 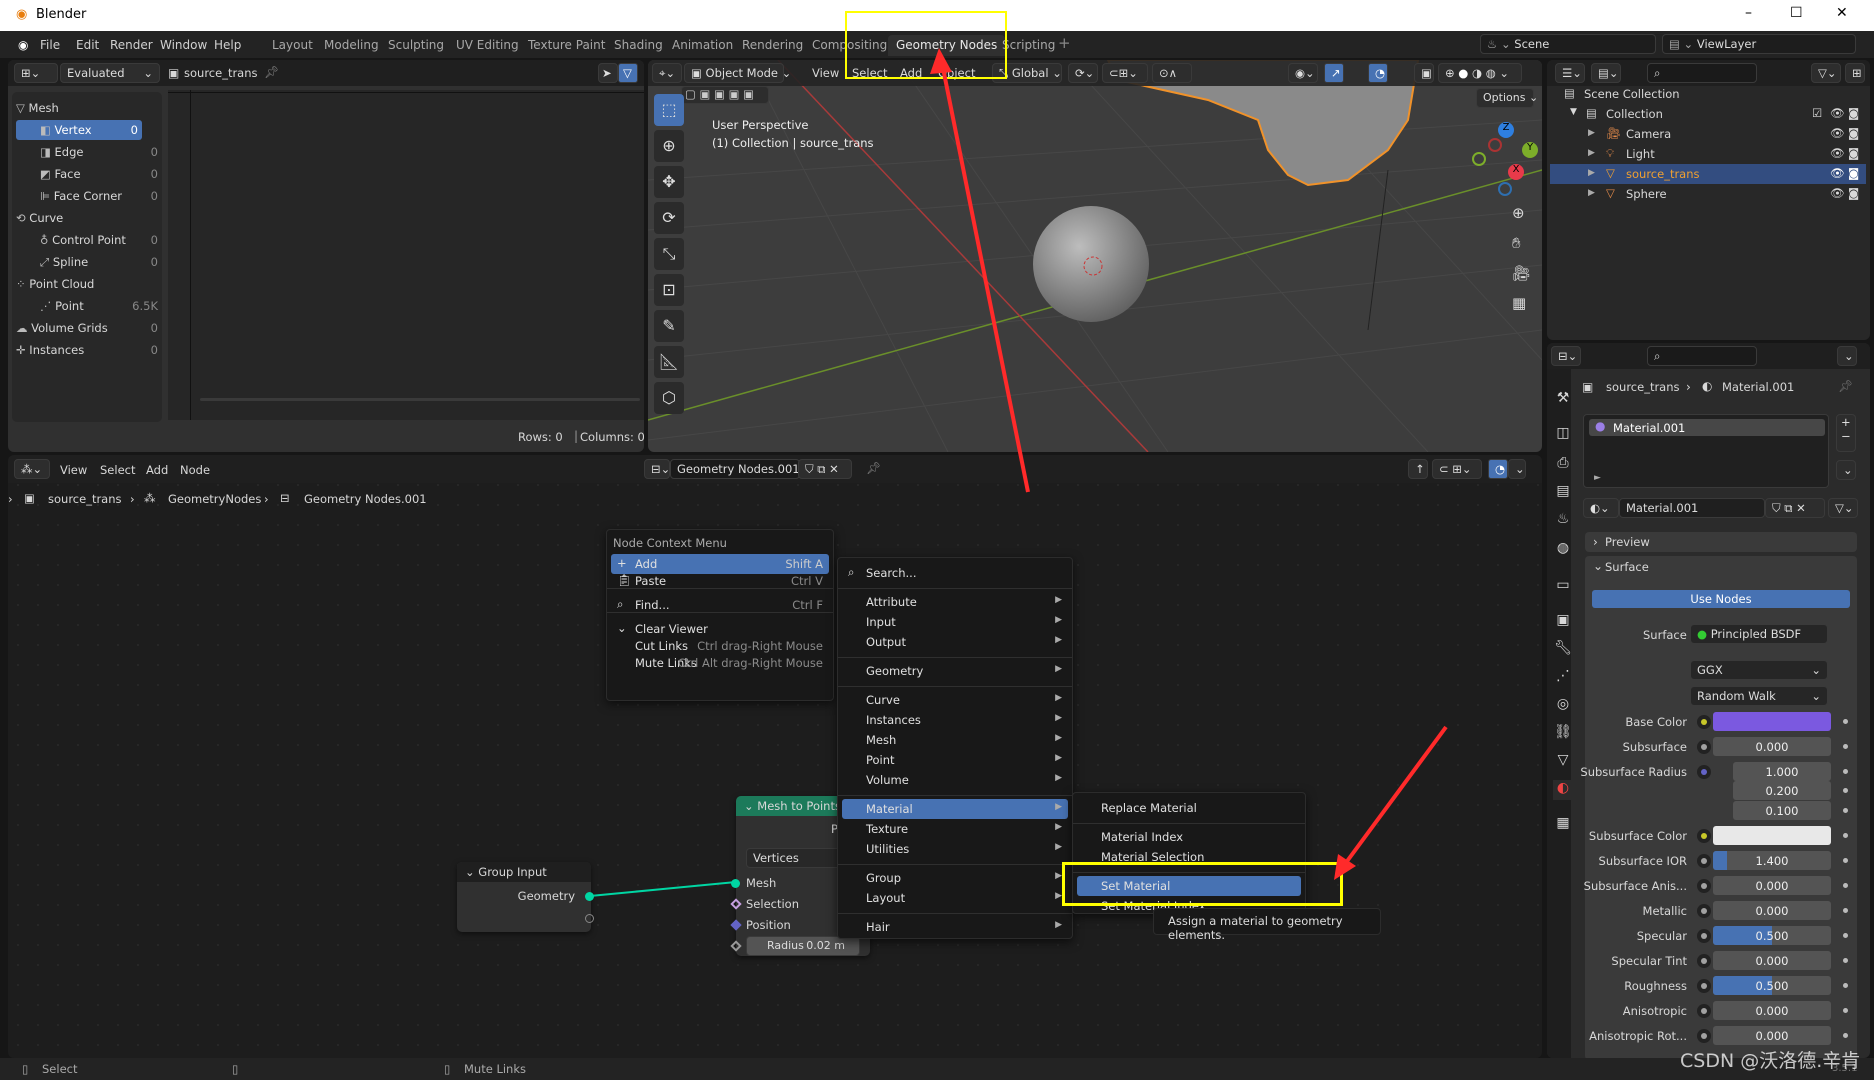 What do you see at coordinates (1563, 400) in the screenshot?
I see `properties-tab-tool-icon: ⚒` at bounding box center [1563, 400].